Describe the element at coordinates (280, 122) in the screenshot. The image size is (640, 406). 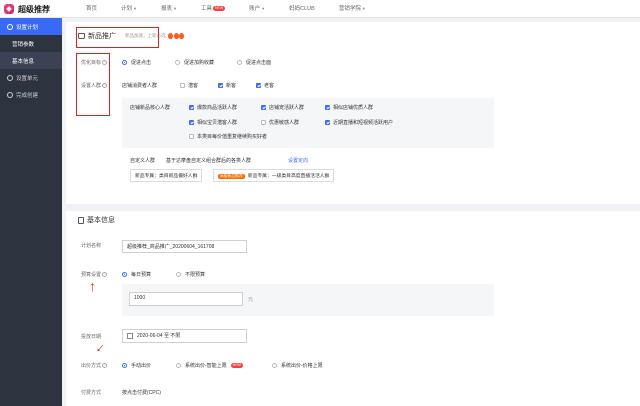
I see `core-option-checkbox: 优惠敏感人群` at that location.